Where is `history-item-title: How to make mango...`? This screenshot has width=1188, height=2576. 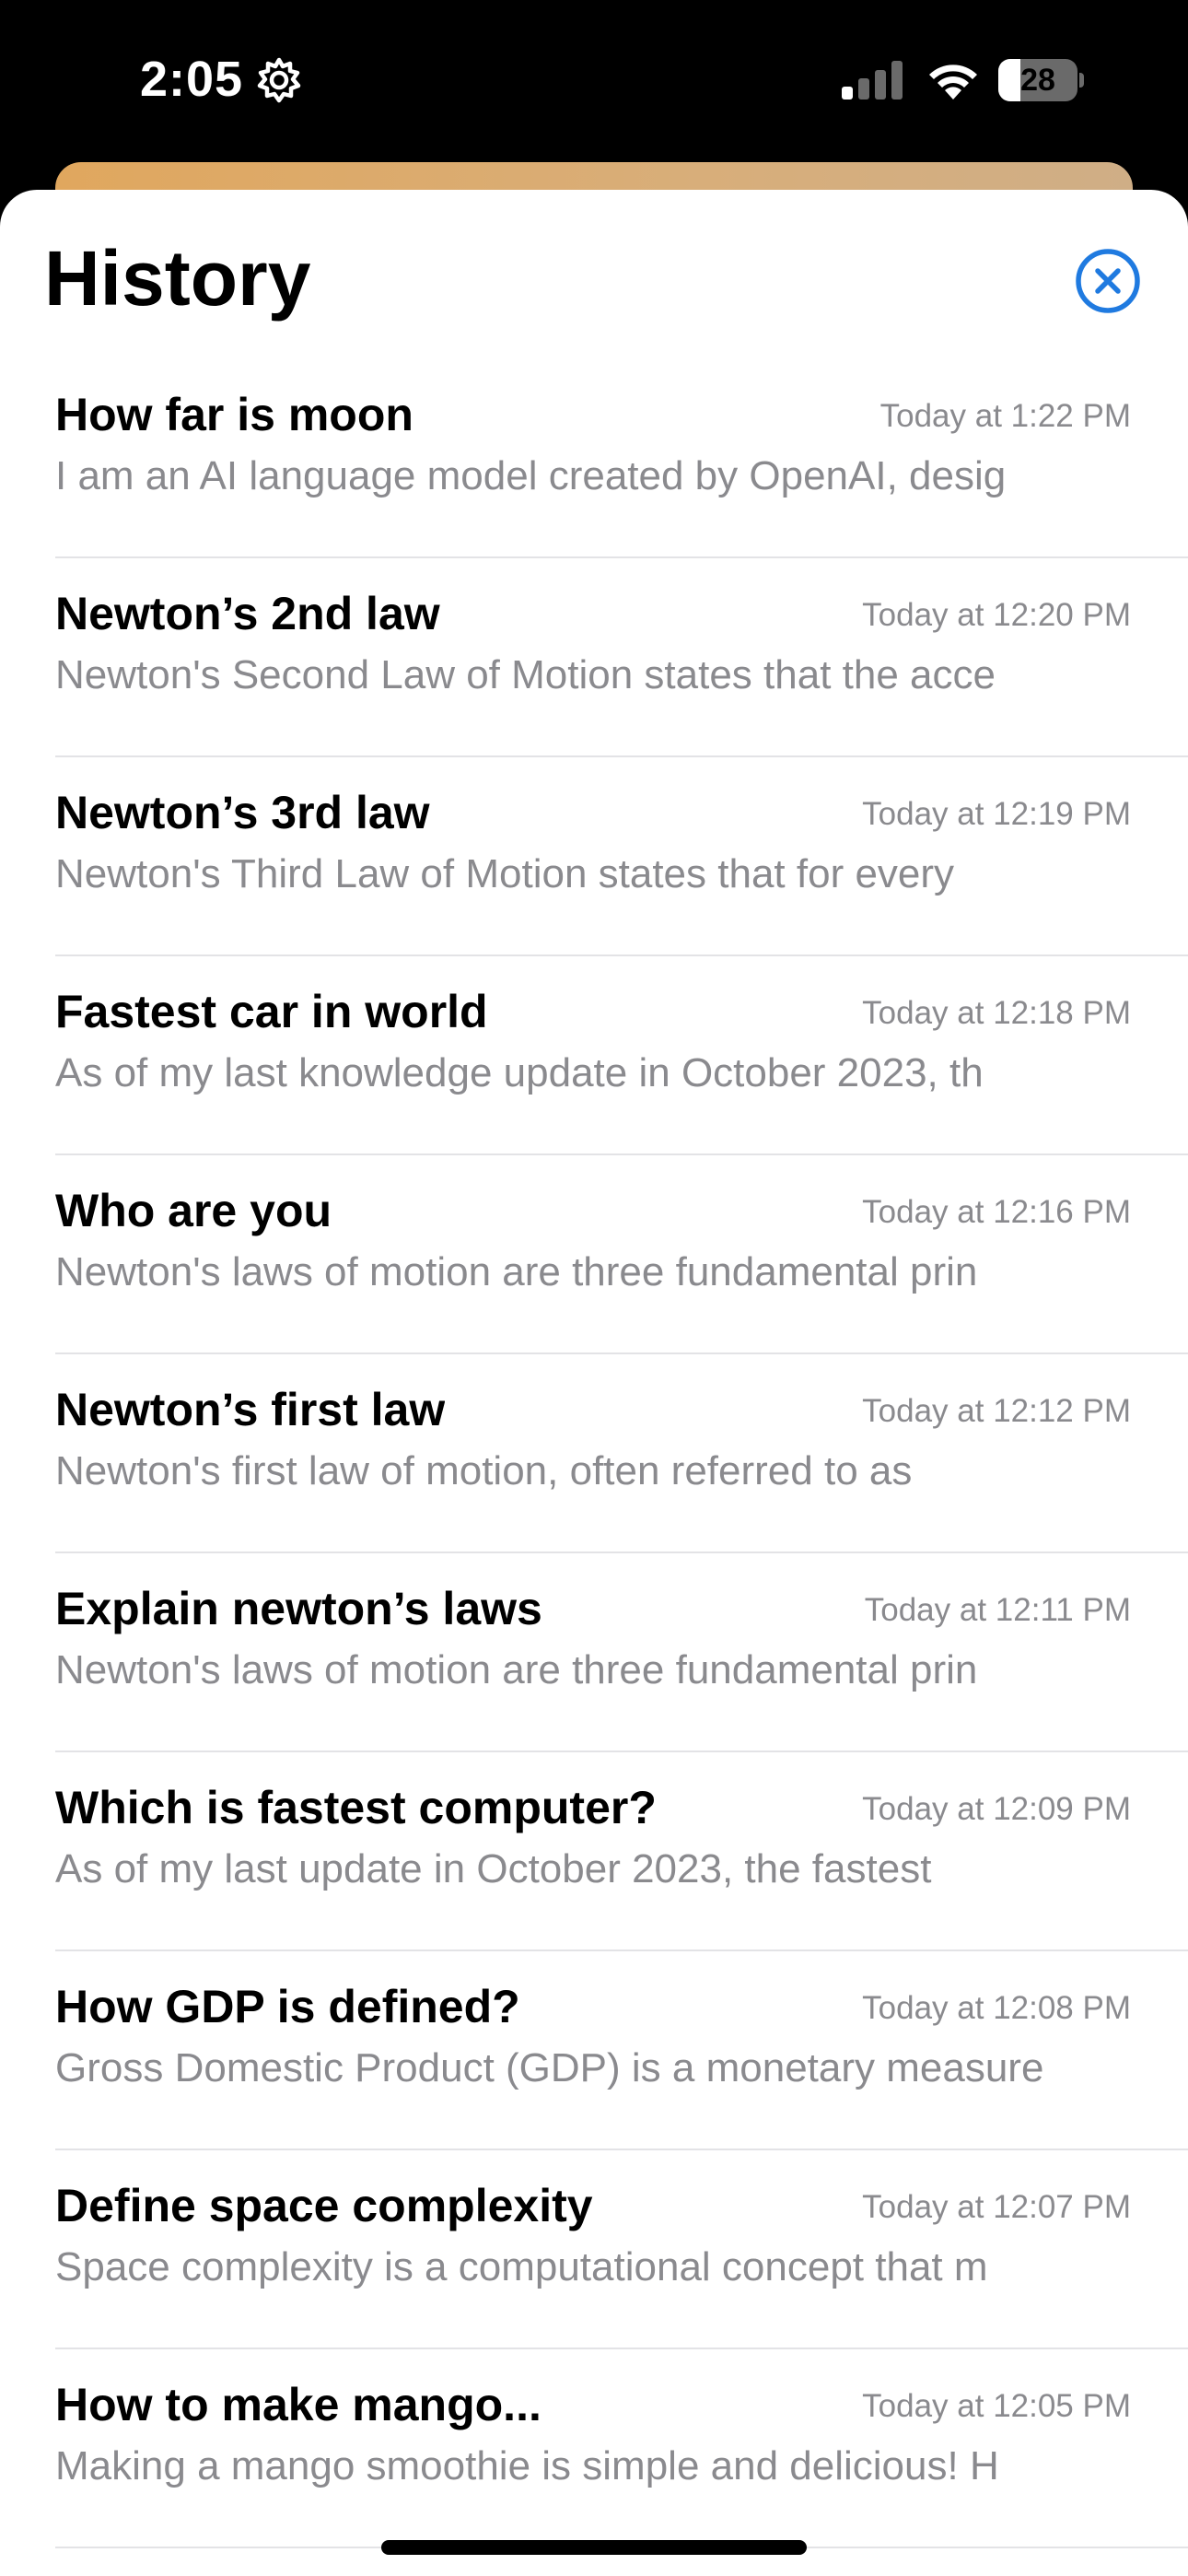
history-item-title: How to make mango... is located at coordinates (298, 2404).